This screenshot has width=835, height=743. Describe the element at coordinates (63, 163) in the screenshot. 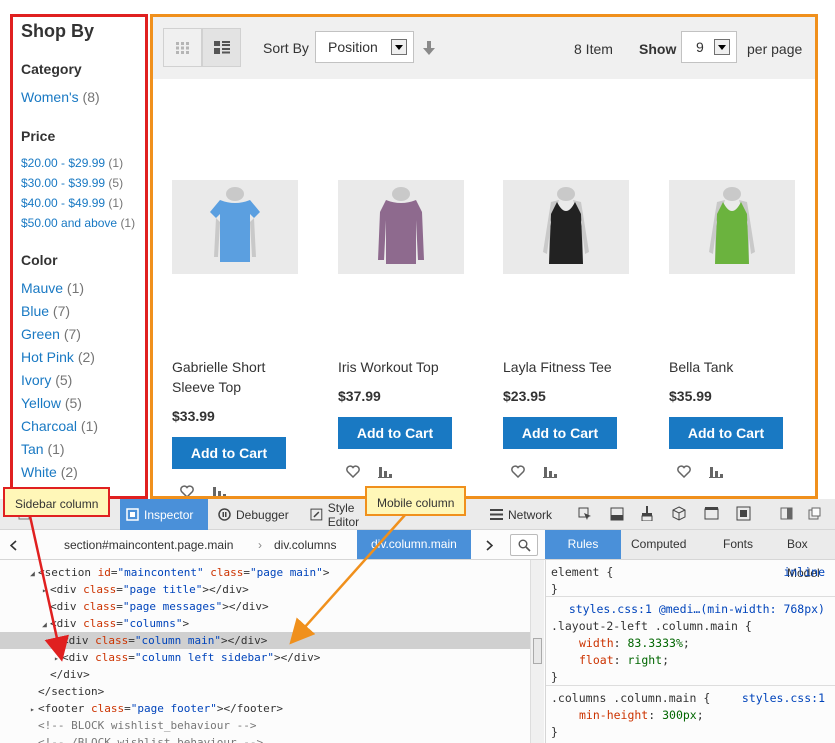

I see `filter-link: $20.00 - $29.99` at that location.